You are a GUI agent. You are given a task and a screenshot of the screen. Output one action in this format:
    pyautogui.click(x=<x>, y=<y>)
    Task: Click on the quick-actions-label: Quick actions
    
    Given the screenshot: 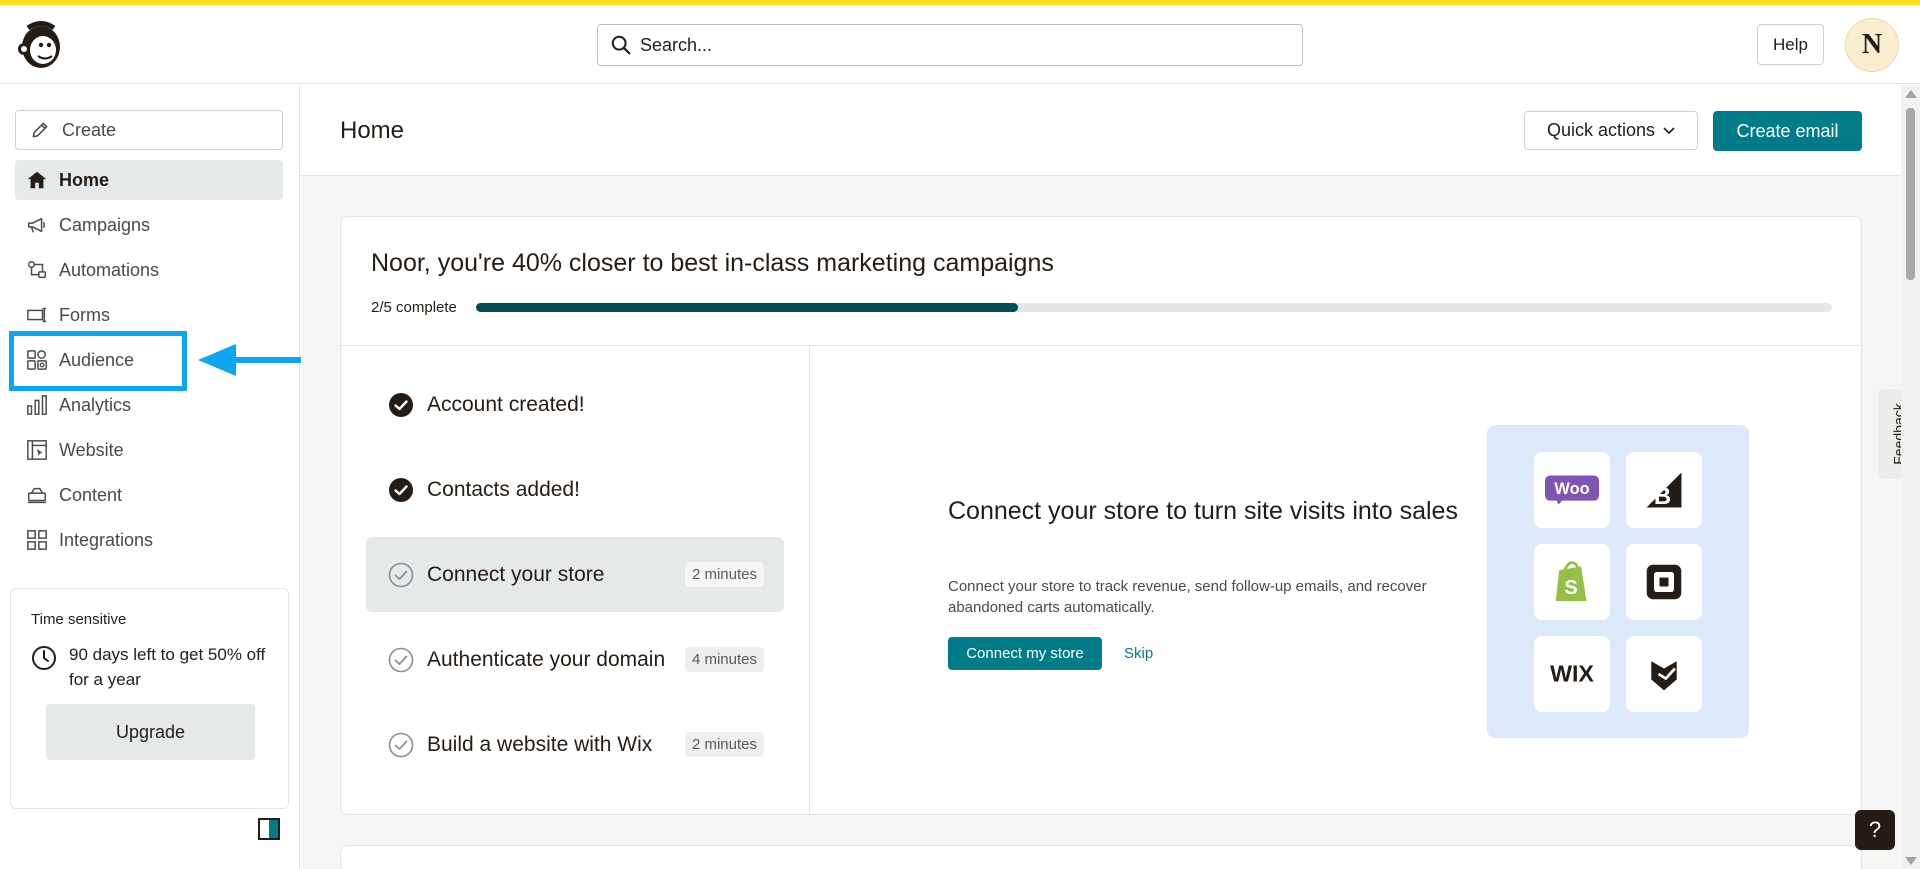 What is the action you would take?
    pyautogui.click(x=1601, y=130)
    